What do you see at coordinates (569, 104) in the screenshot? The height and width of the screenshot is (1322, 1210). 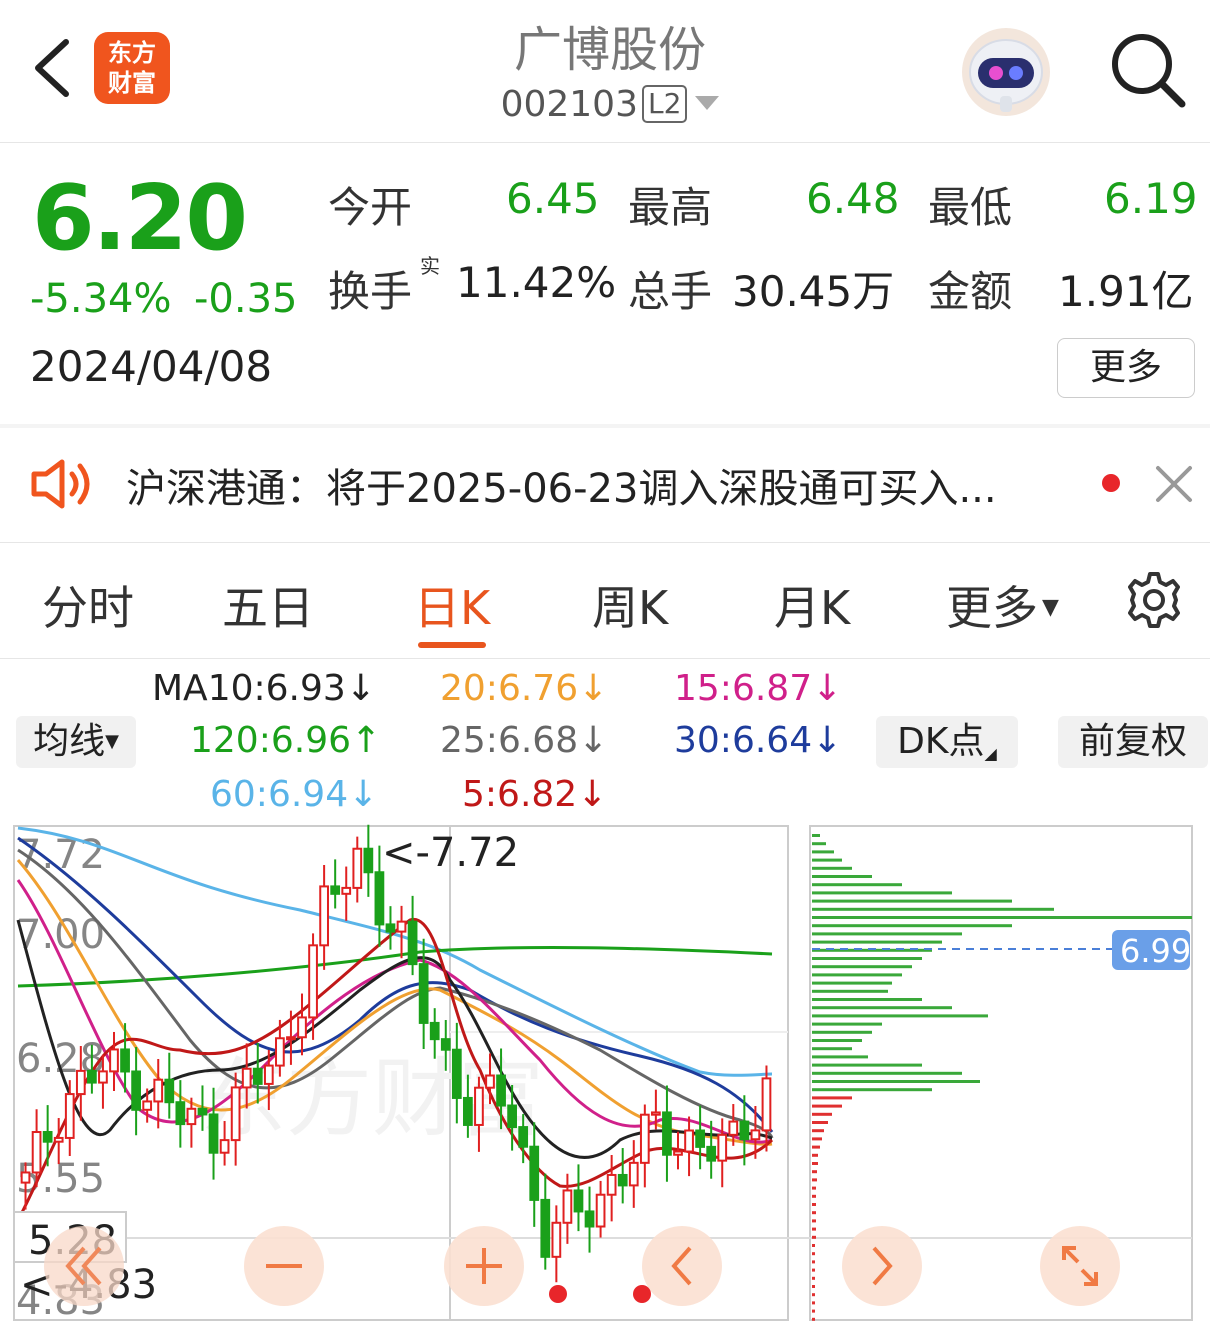 I see `stock-code: 002103` at bounding box center [569, 104].